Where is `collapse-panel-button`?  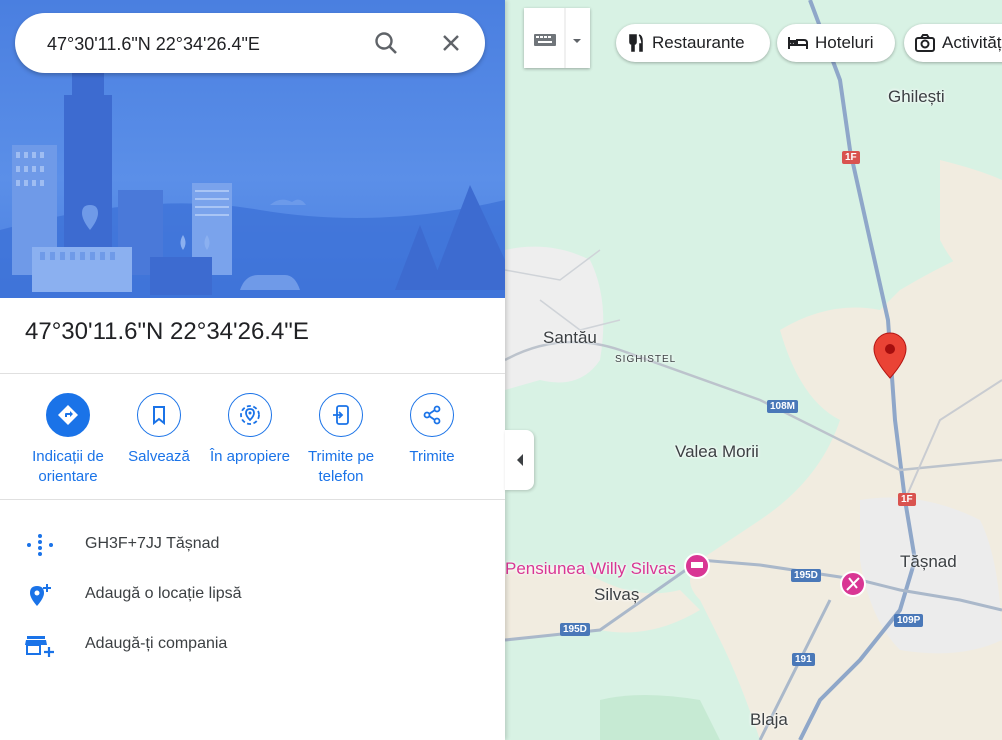
collapse-panel-button is located at coordinates (519, 460).